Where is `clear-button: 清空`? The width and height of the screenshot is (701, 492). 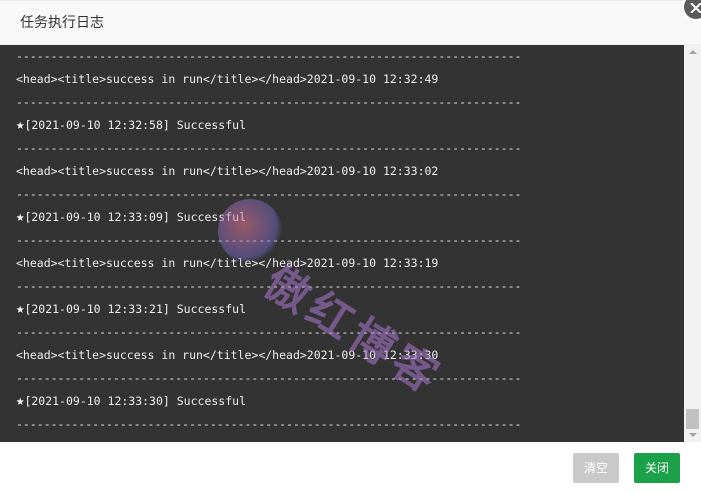
clear-button: 清空 is located at coordinates (596, 468).